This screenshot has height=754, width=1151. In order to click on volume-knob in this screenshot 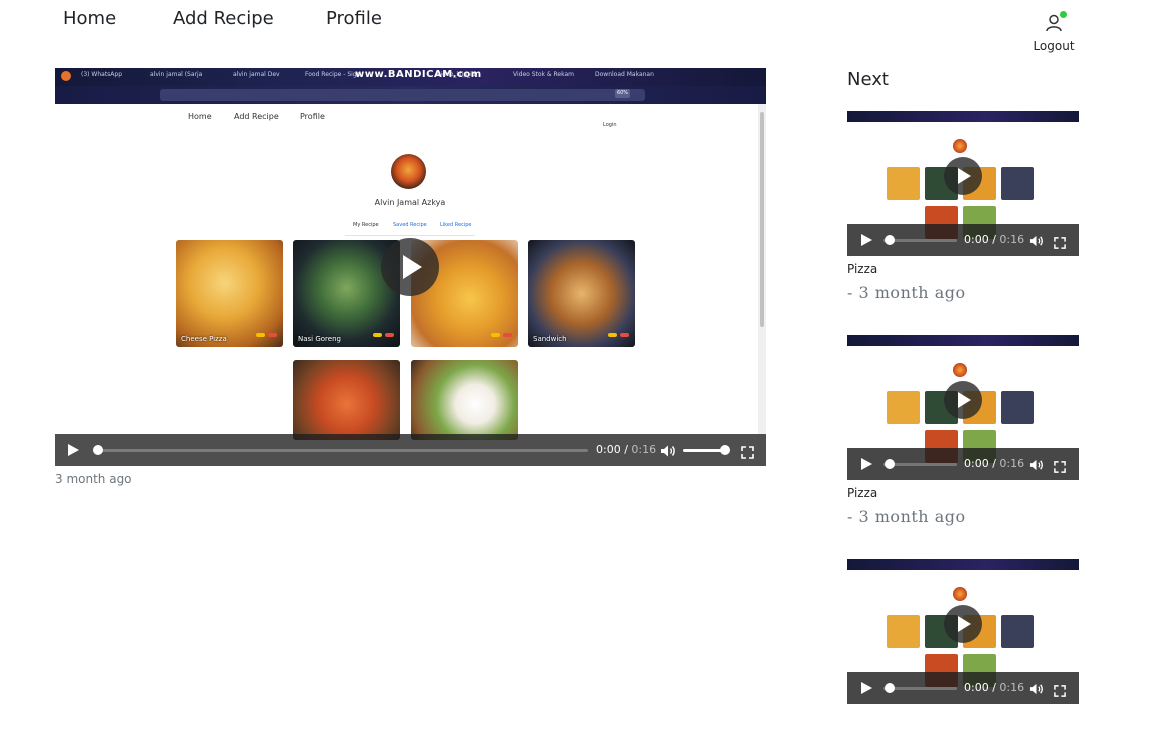, I will do `click(725, 450)`.